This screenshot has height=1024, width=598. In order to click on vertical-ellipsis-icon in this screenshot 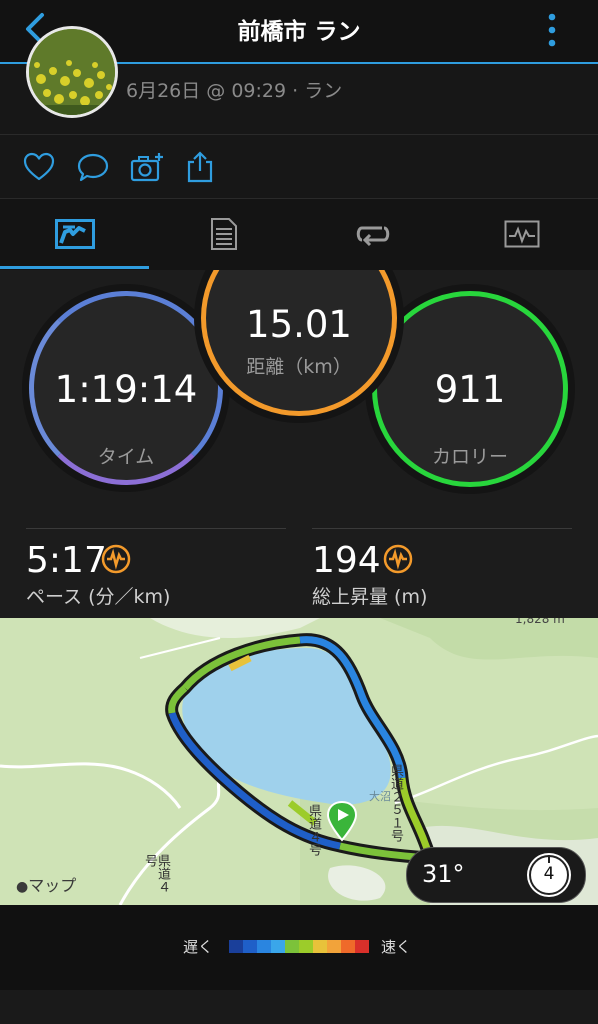, I will do `click(552, 30)`.